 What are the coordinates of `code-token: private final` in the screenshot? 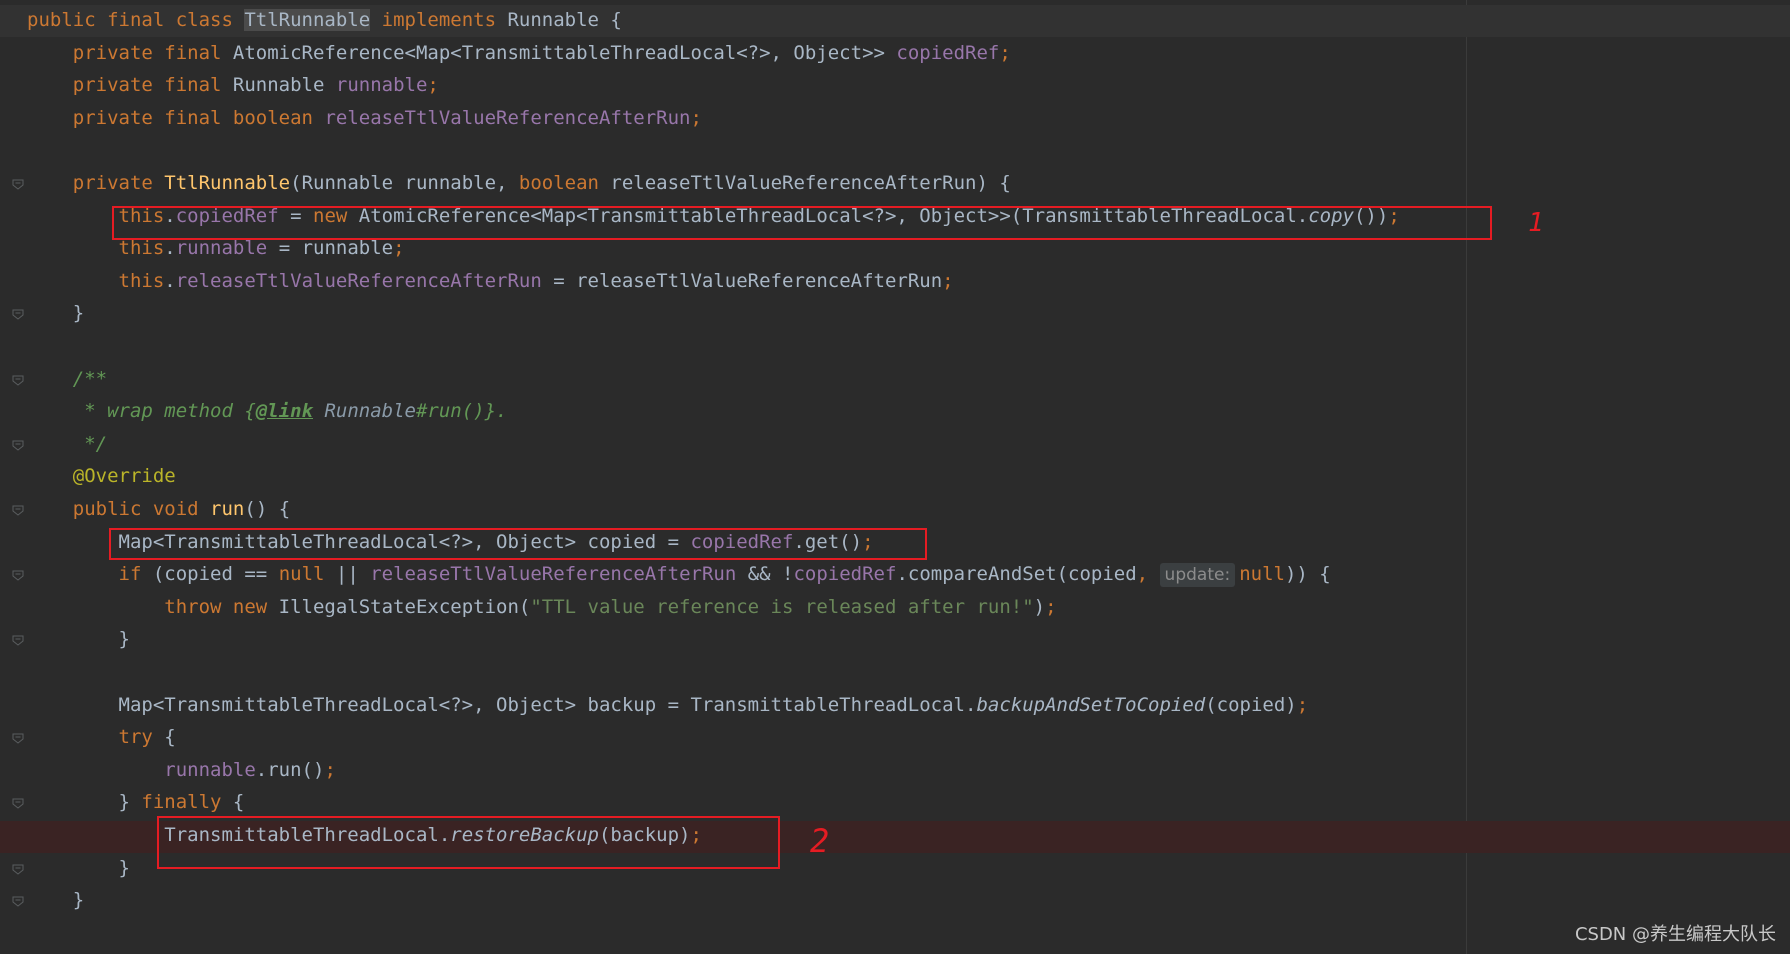 It's located at (152, 52).